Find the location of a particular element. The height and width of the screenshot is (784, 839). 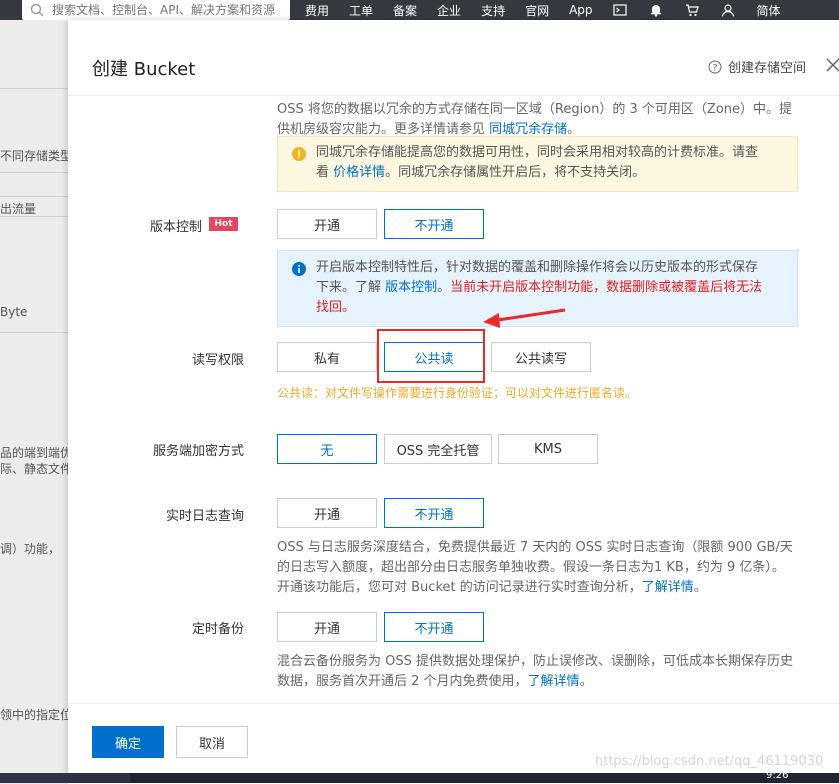

realtime-log-option-enable: 开通 is located at coordinates (327, 513).